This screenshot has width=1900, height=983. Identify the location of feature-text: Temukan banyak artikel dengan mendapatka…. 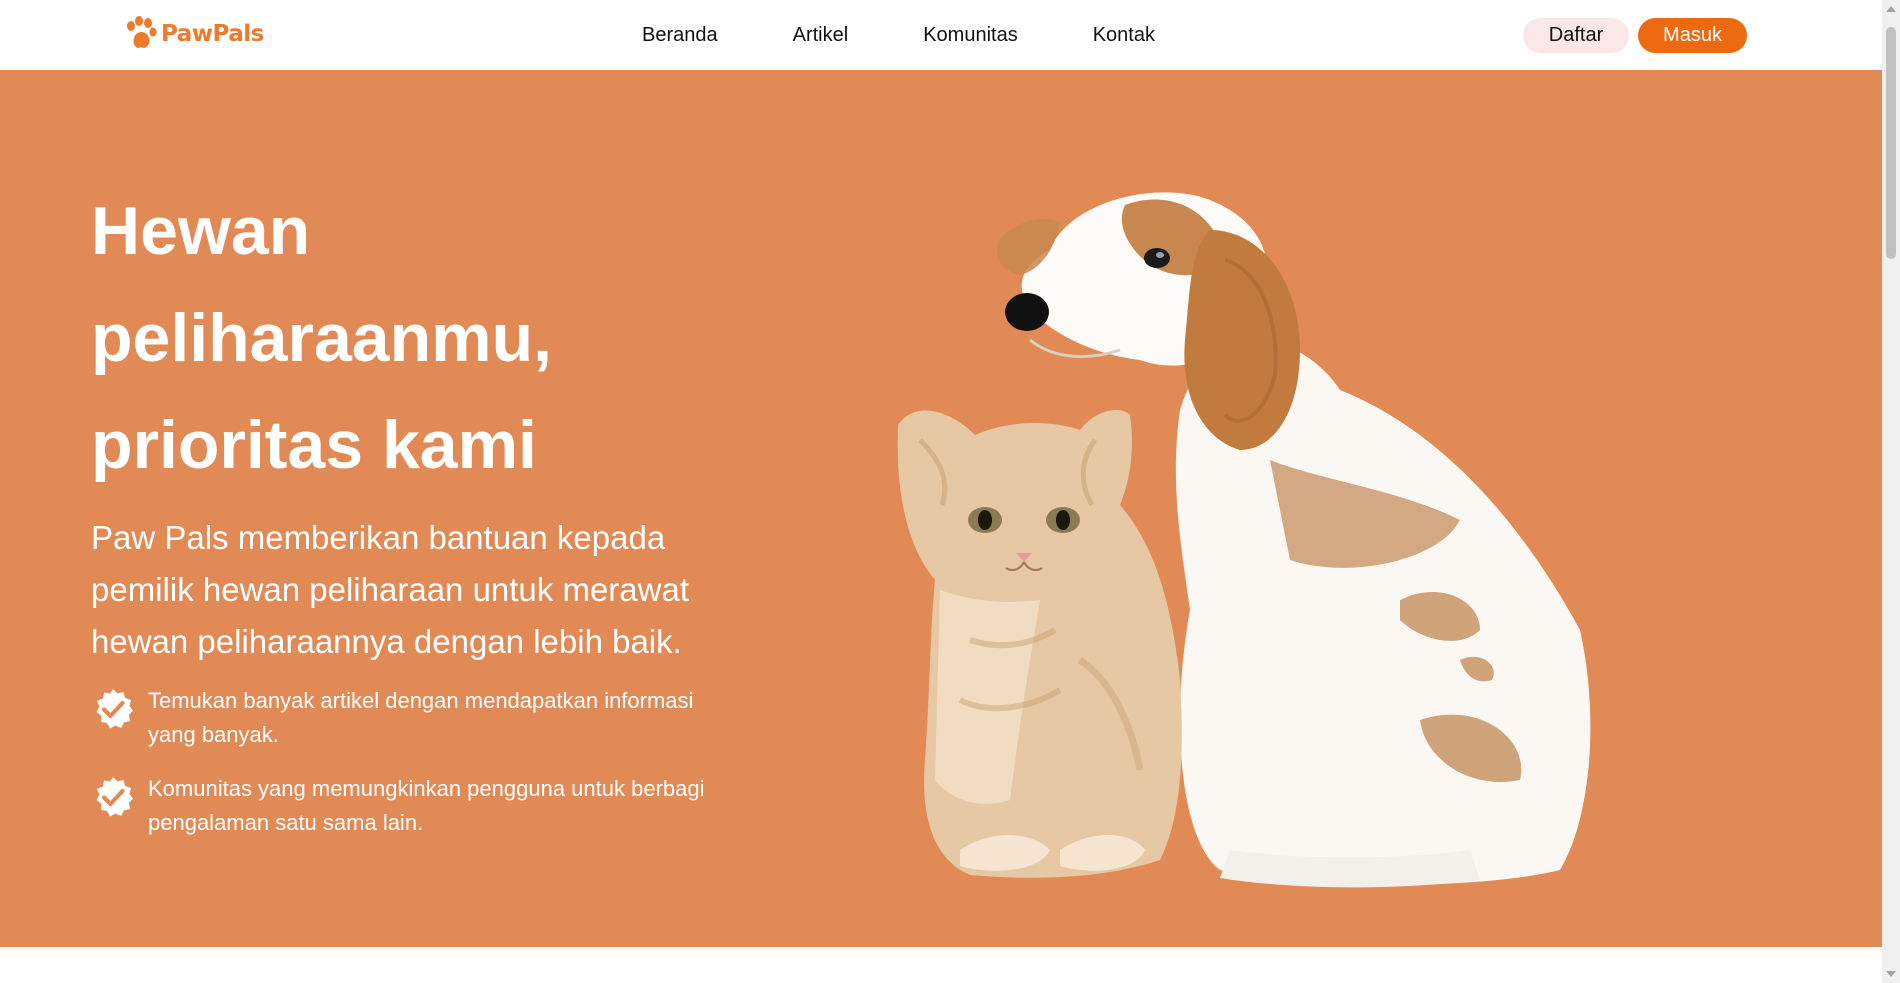
(421, 717).